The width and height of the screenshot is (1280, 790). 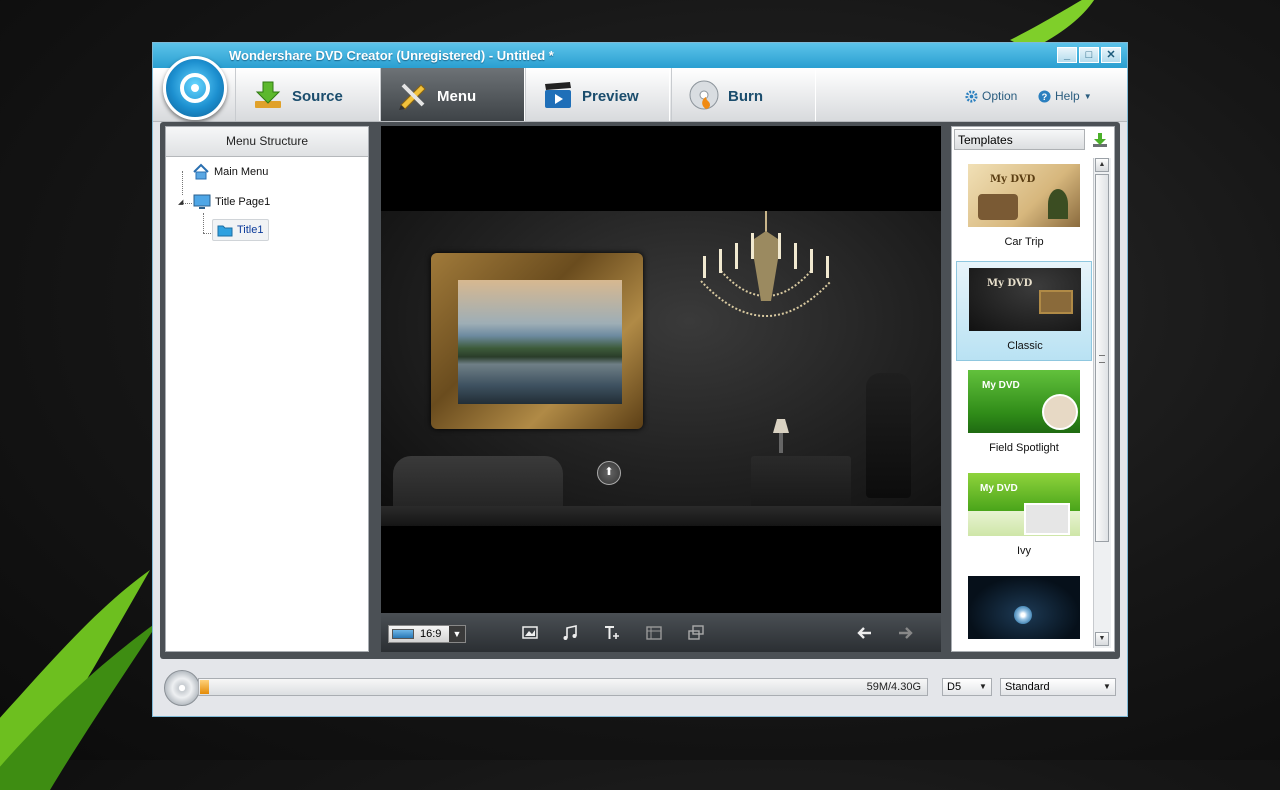 I want to click on template-field-spotlight: My DVD Field Spotlight, so click(x=1024, y=414).